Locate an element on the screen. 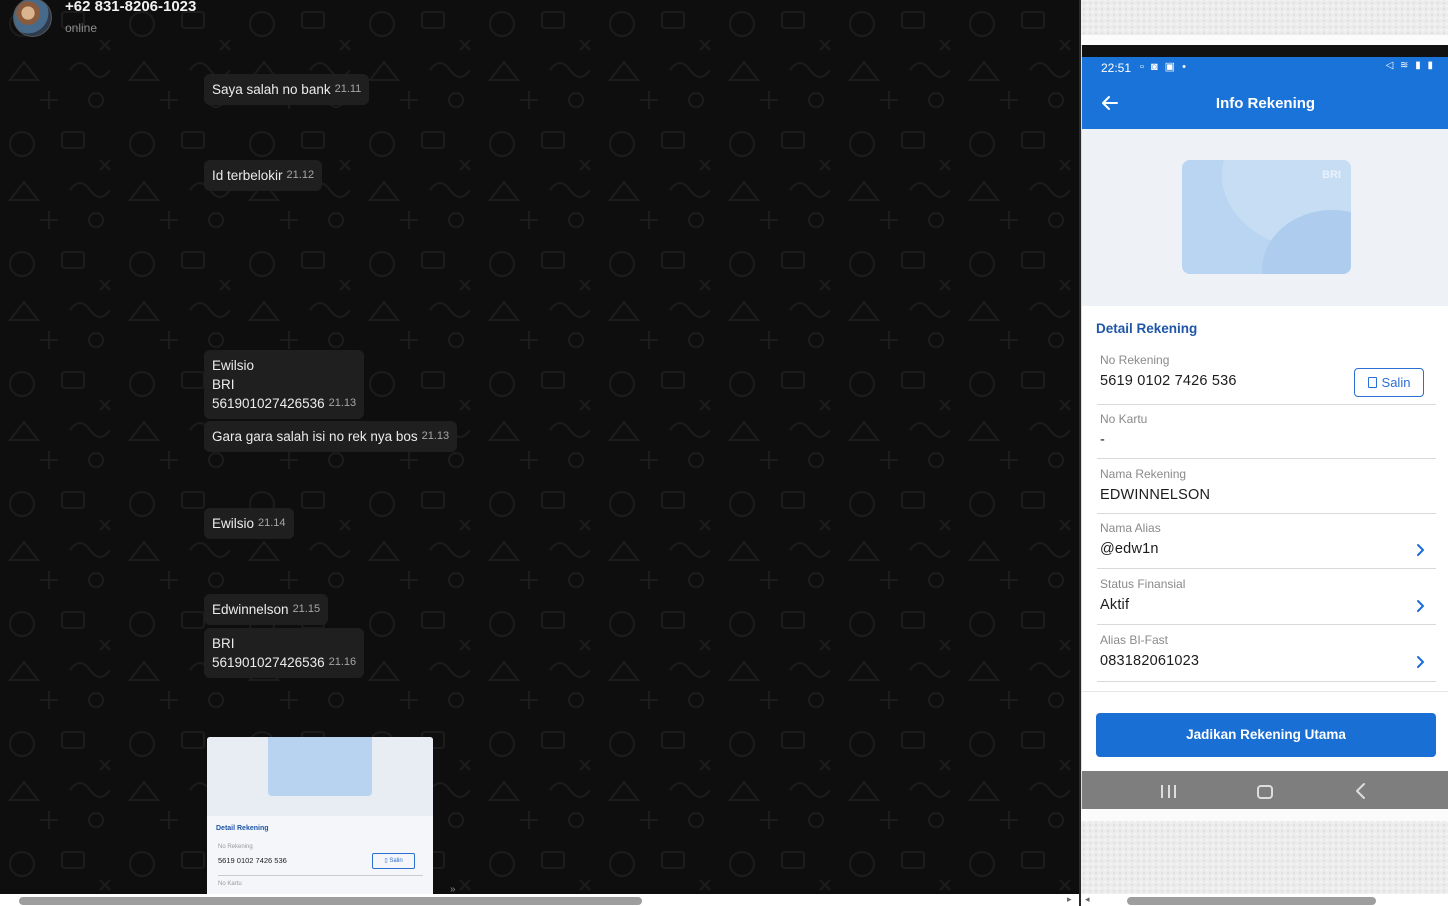  bank-card: BRI is located at coordinates (1266, 217).